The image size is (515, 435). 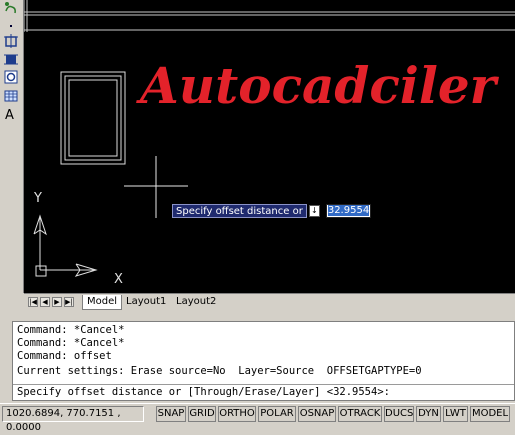 What do you see at coordinates (239, 211) in the screenshot?
I see `dynamic-input-prompt: Specify offset distance or` at bounding box center [239, 211].